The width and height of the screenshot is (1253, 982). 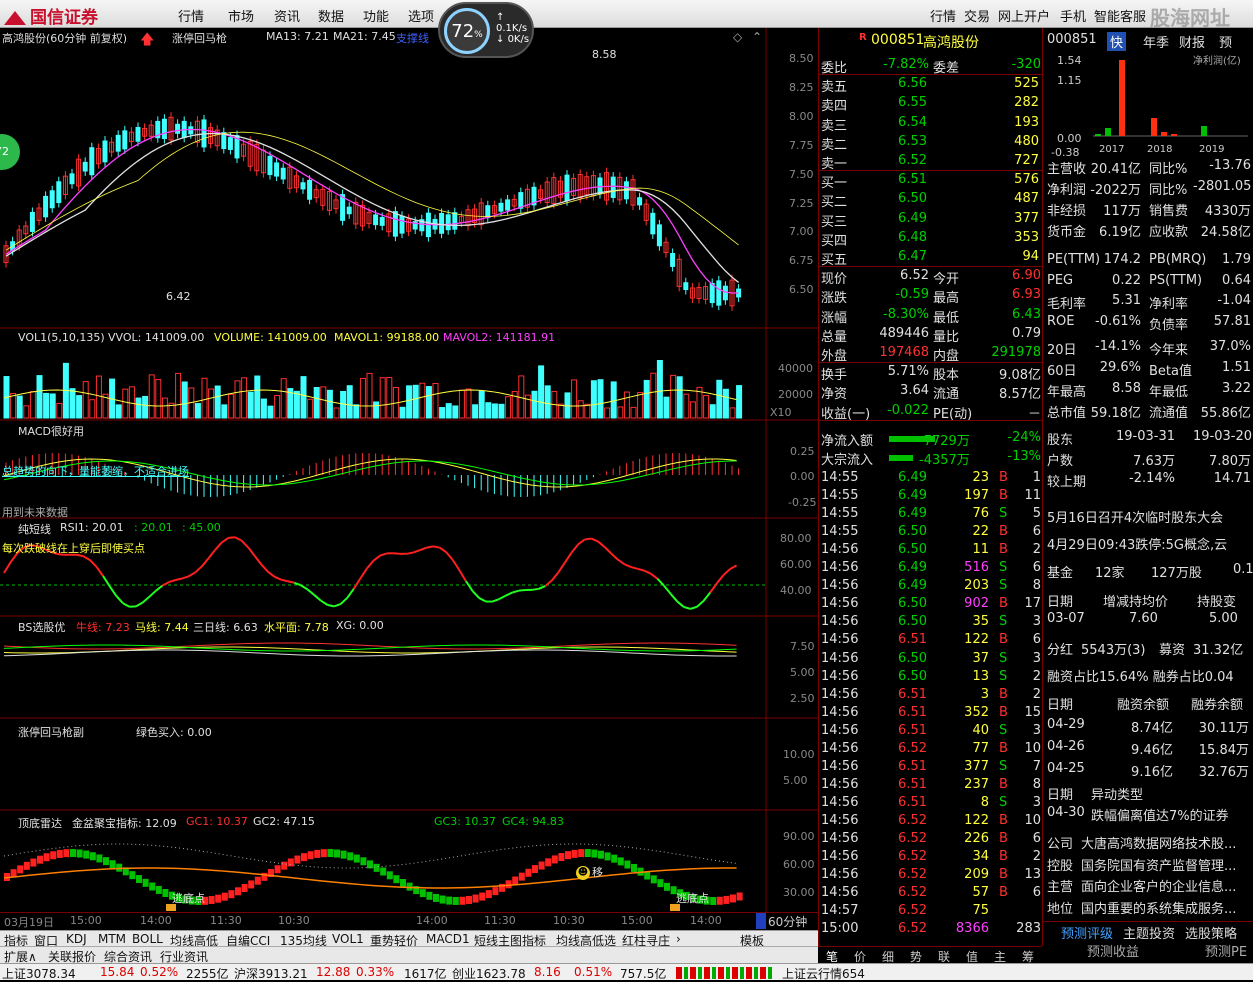 I want to click on vol-mavol1: MAVOL1: 99188.00, so click(x=386, y=337).